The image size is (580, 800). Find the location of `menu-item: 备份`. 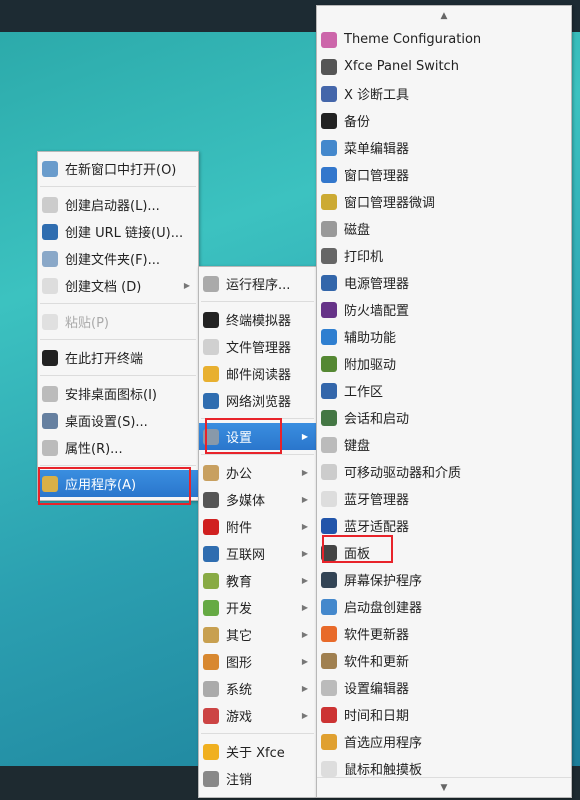

menu-item: 备份 is located at coordinates (444, 120).